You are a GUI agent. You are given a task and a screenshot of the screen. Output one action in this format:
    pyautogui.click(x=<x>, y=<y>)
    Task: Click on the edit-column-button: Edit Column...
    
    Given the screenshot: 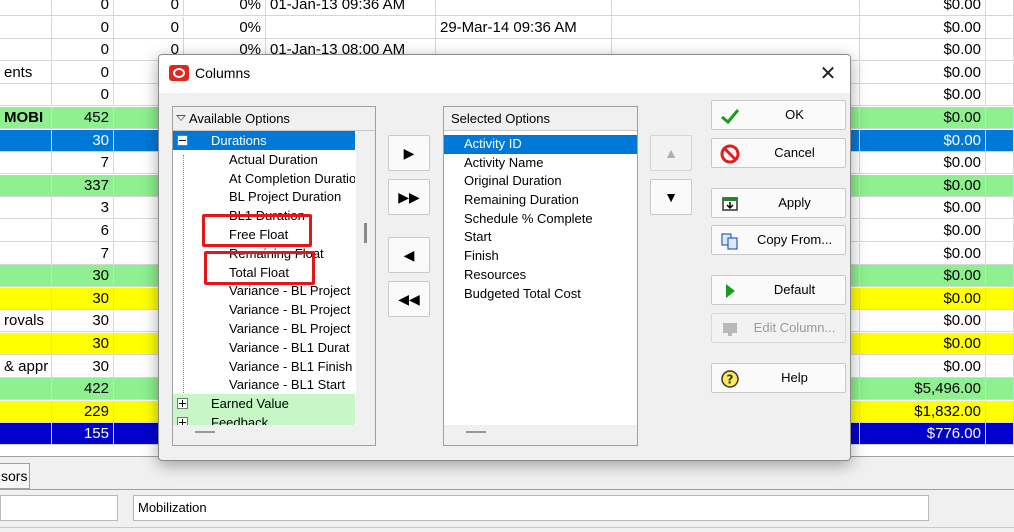 What is the action you would take?
    pyautogui.click(x=778, y=328)
    